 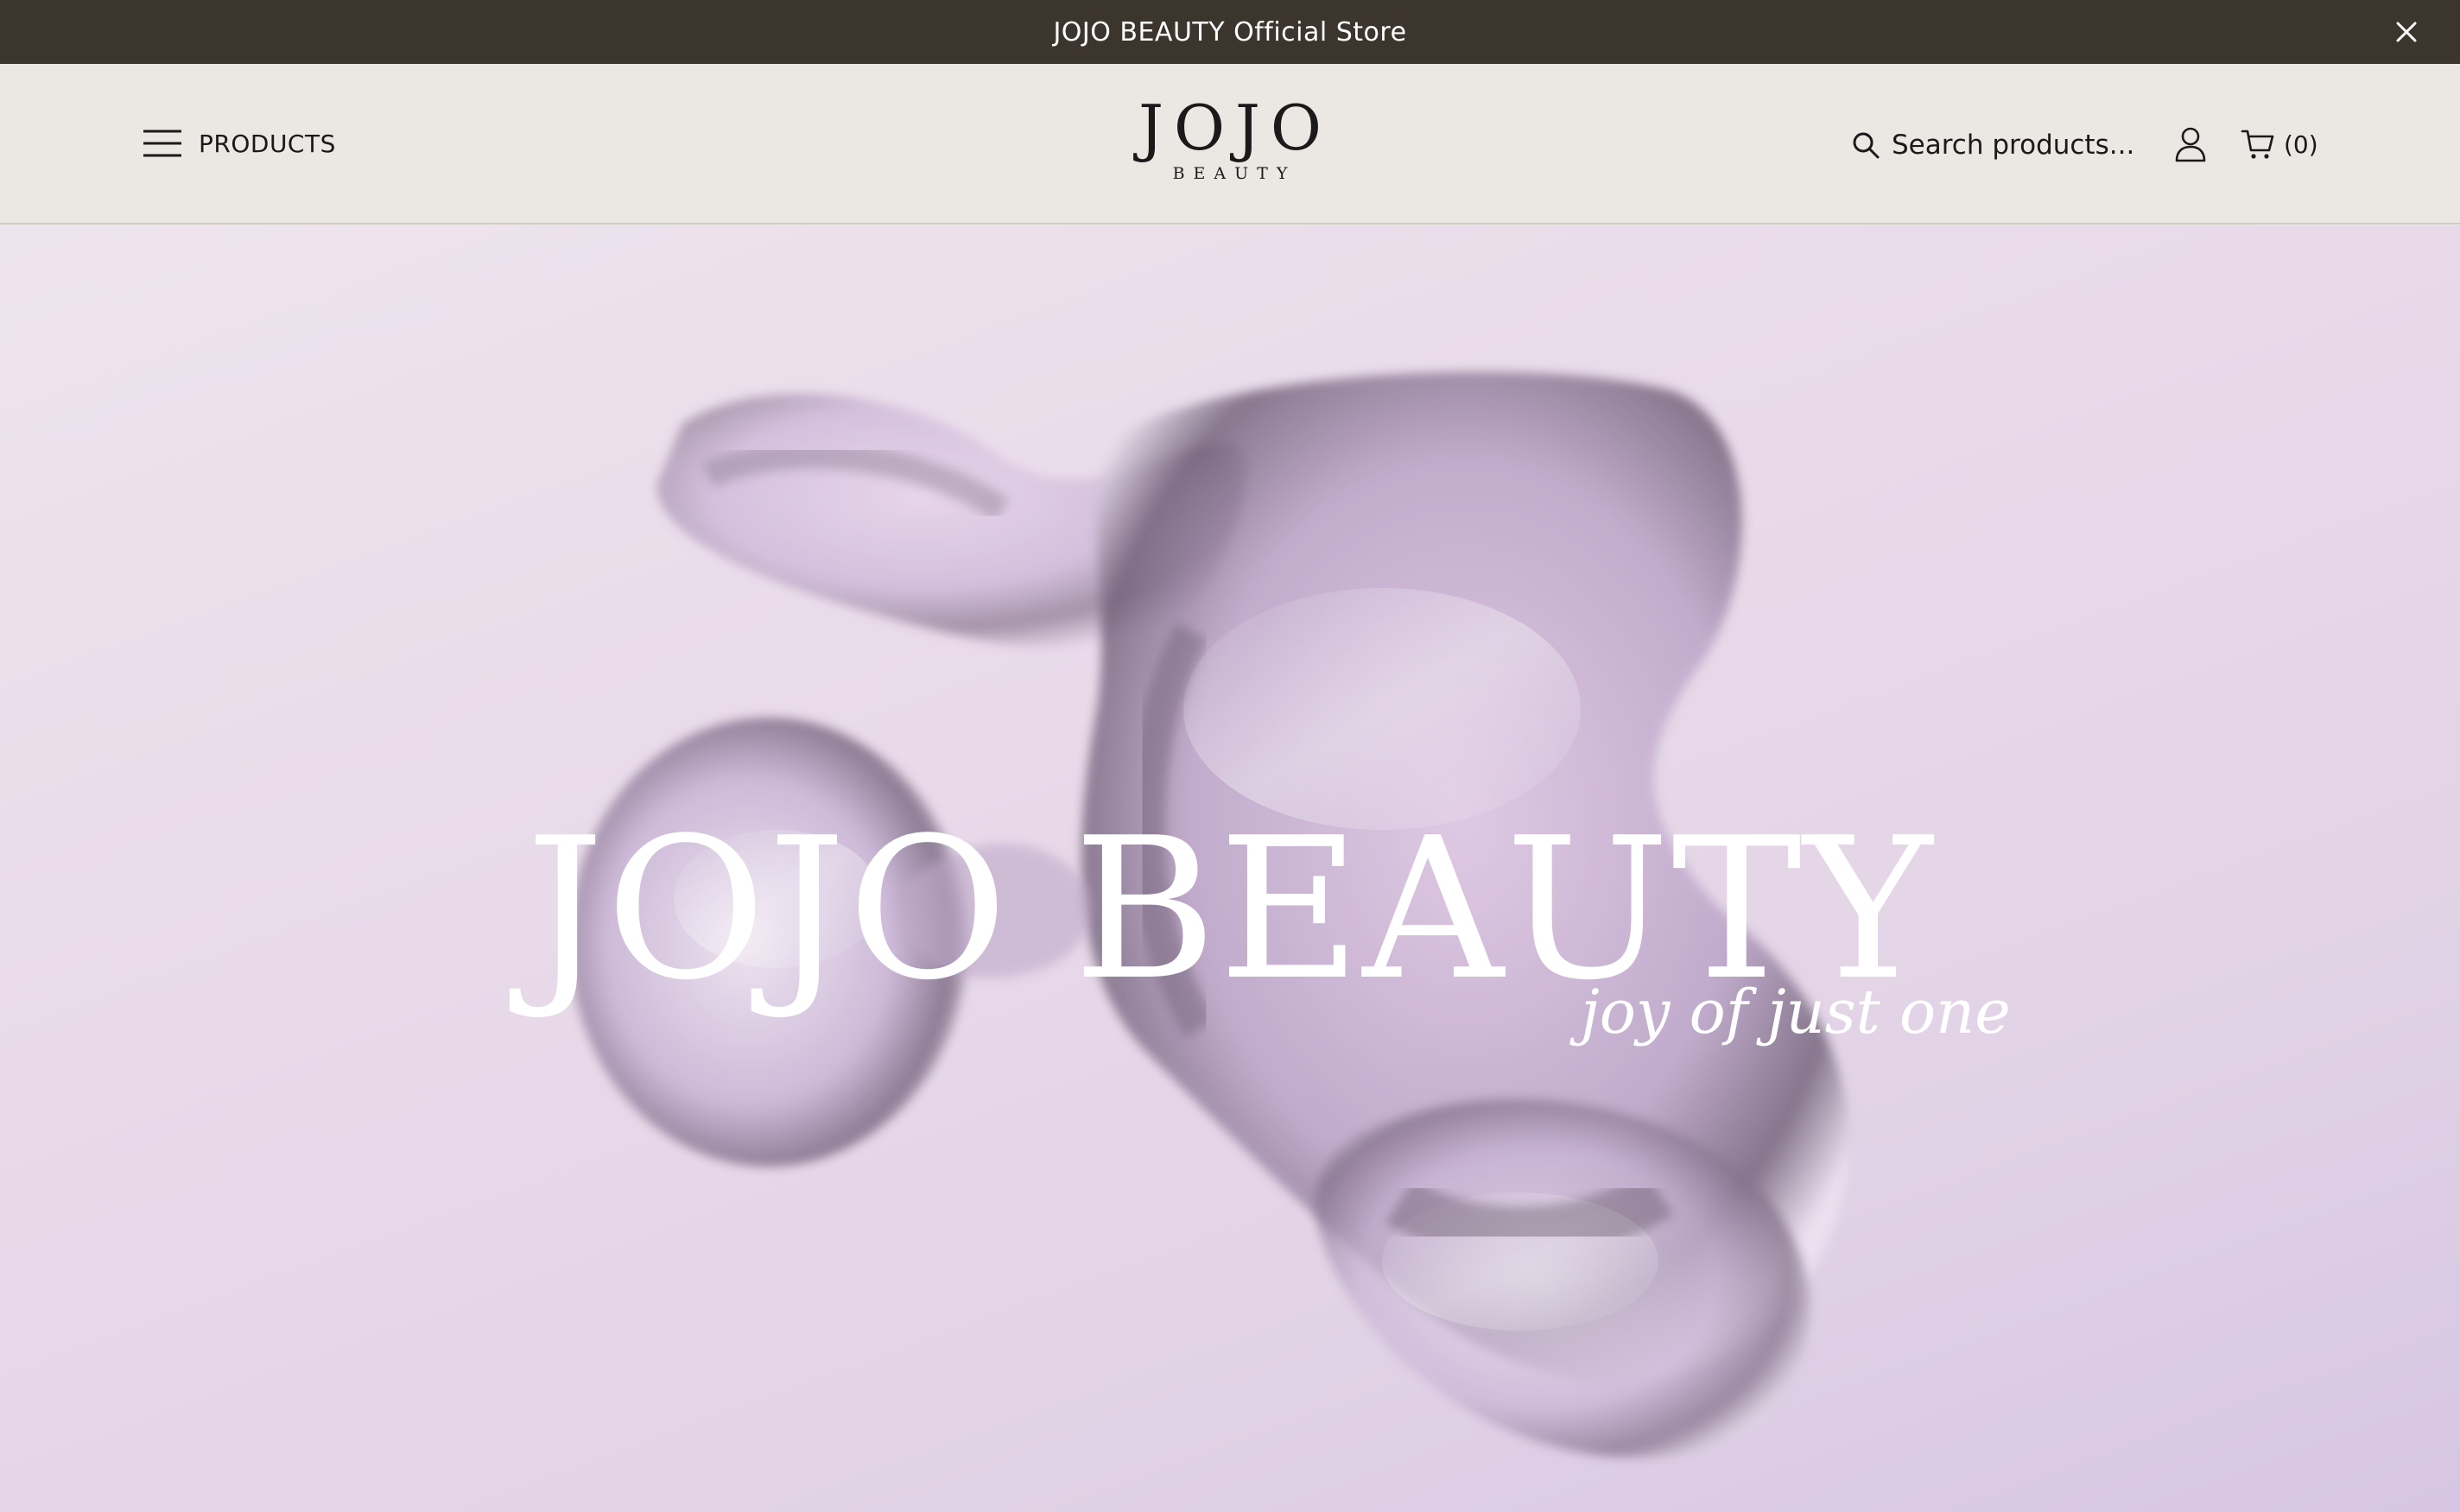 I want to click on cart-icon, so click(x=2257, y=144).